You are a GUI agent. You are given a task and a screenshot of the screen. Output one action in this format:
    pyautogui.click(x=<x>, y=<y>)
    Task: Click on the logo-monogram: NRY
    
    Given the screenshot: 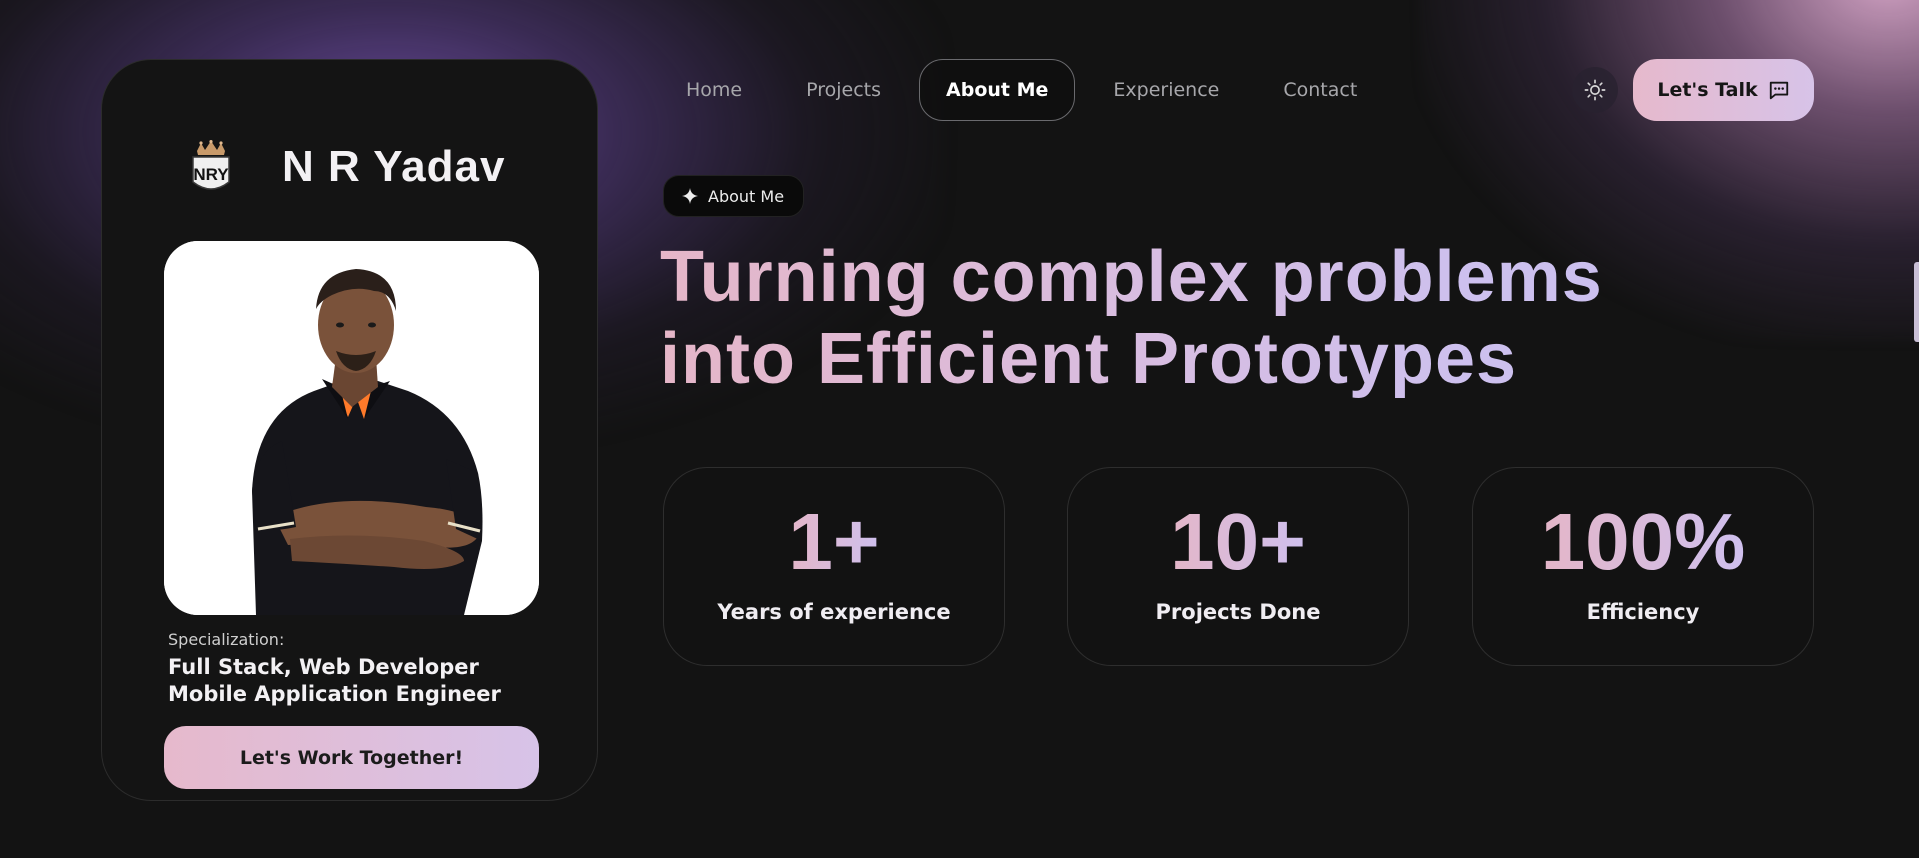 What is the action you would take?
    pyautogui.click(x=211, y=174)
    